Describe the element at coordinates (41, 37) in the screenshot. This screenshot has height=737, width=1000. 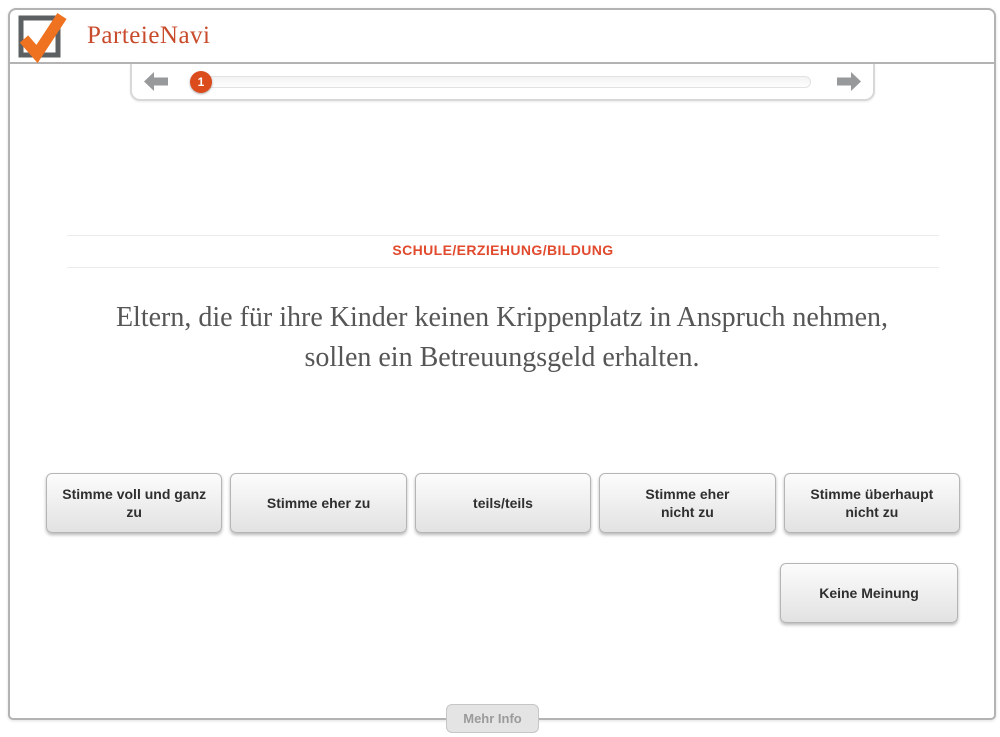
I see `checkbox-checkmark-icon` at that location.